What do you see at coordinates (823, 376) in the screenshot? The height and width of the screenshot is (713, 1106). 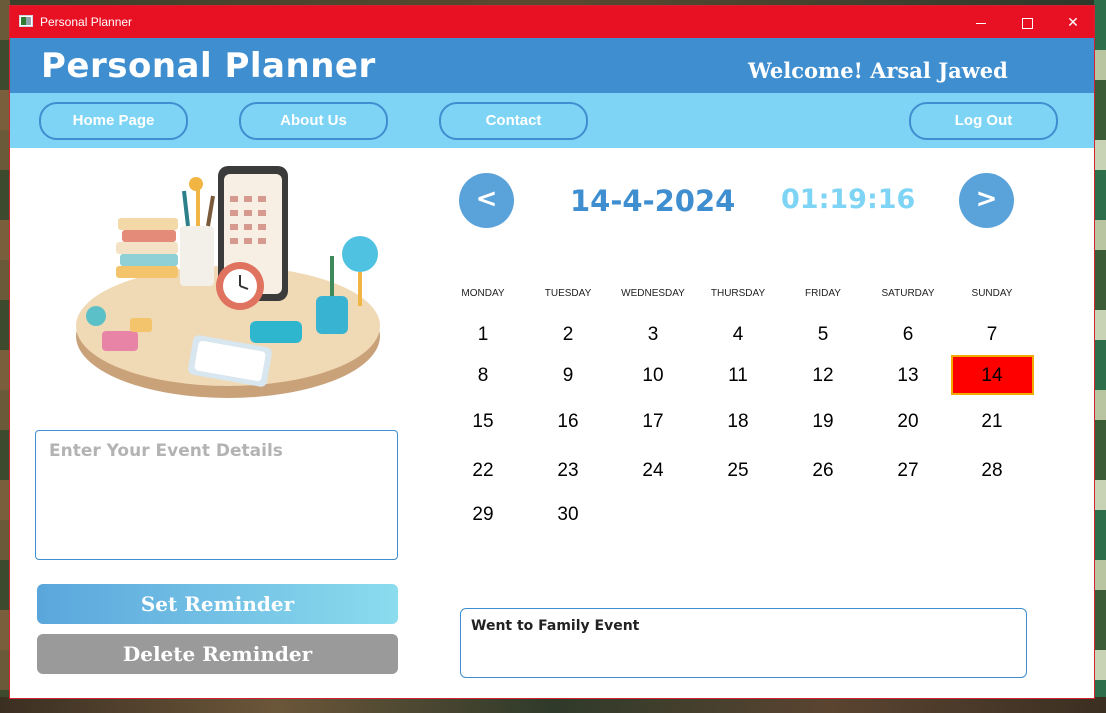 I see `calendar-day: 12` at bounding box center [823, 376].